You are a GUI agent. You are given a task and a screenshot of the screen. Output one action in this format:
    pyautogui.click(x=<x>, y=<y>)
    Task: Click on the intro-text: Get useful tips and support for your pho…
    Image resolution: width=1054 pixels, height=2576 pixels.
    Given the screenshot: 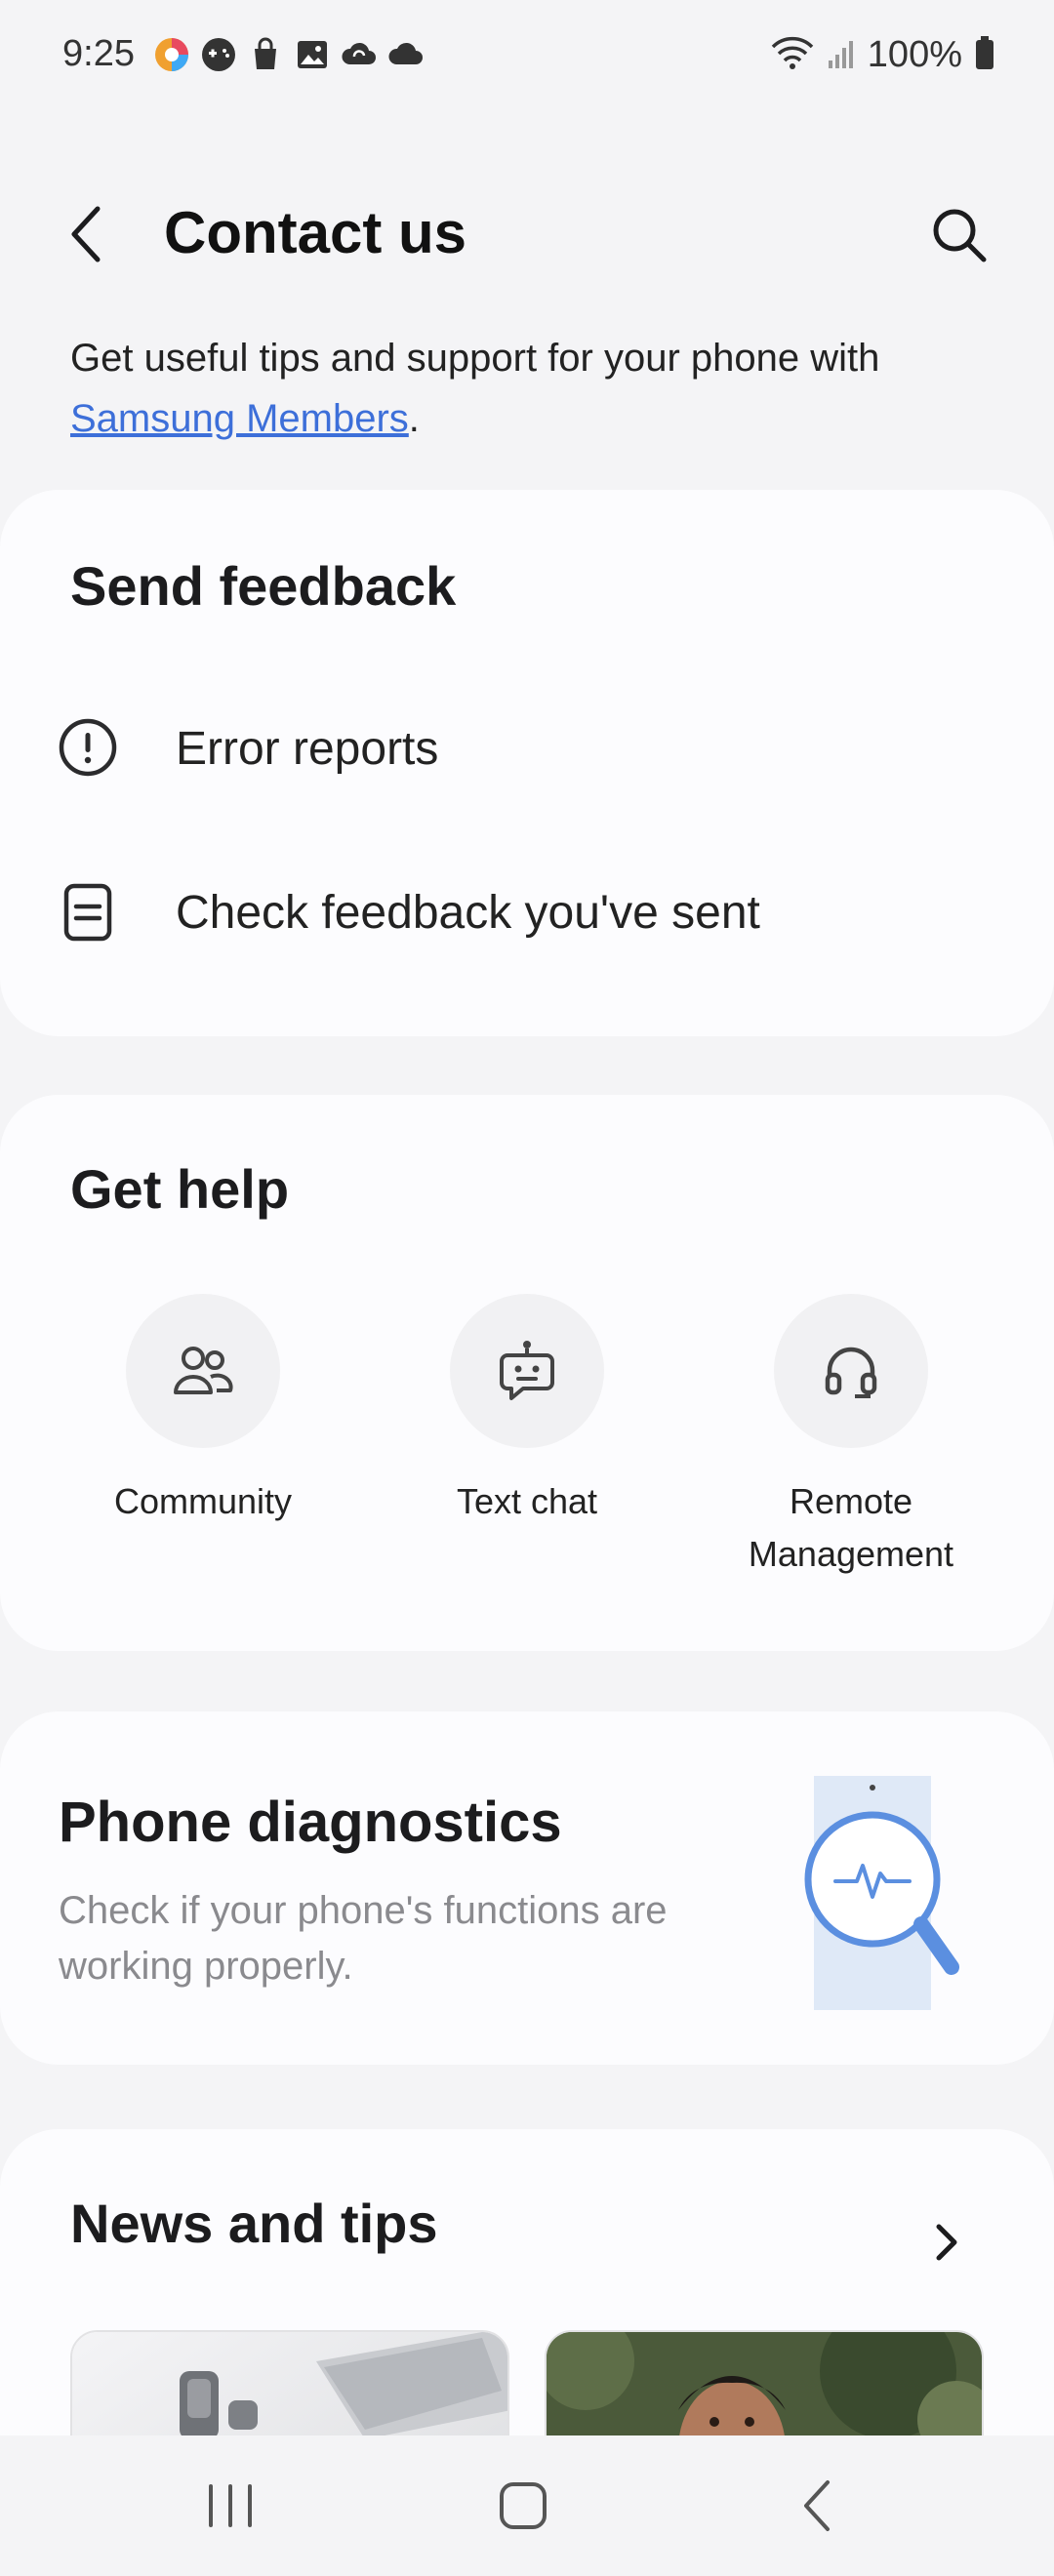 What is the action you would take?
    pyautogui.click(x=529, y=388)
    